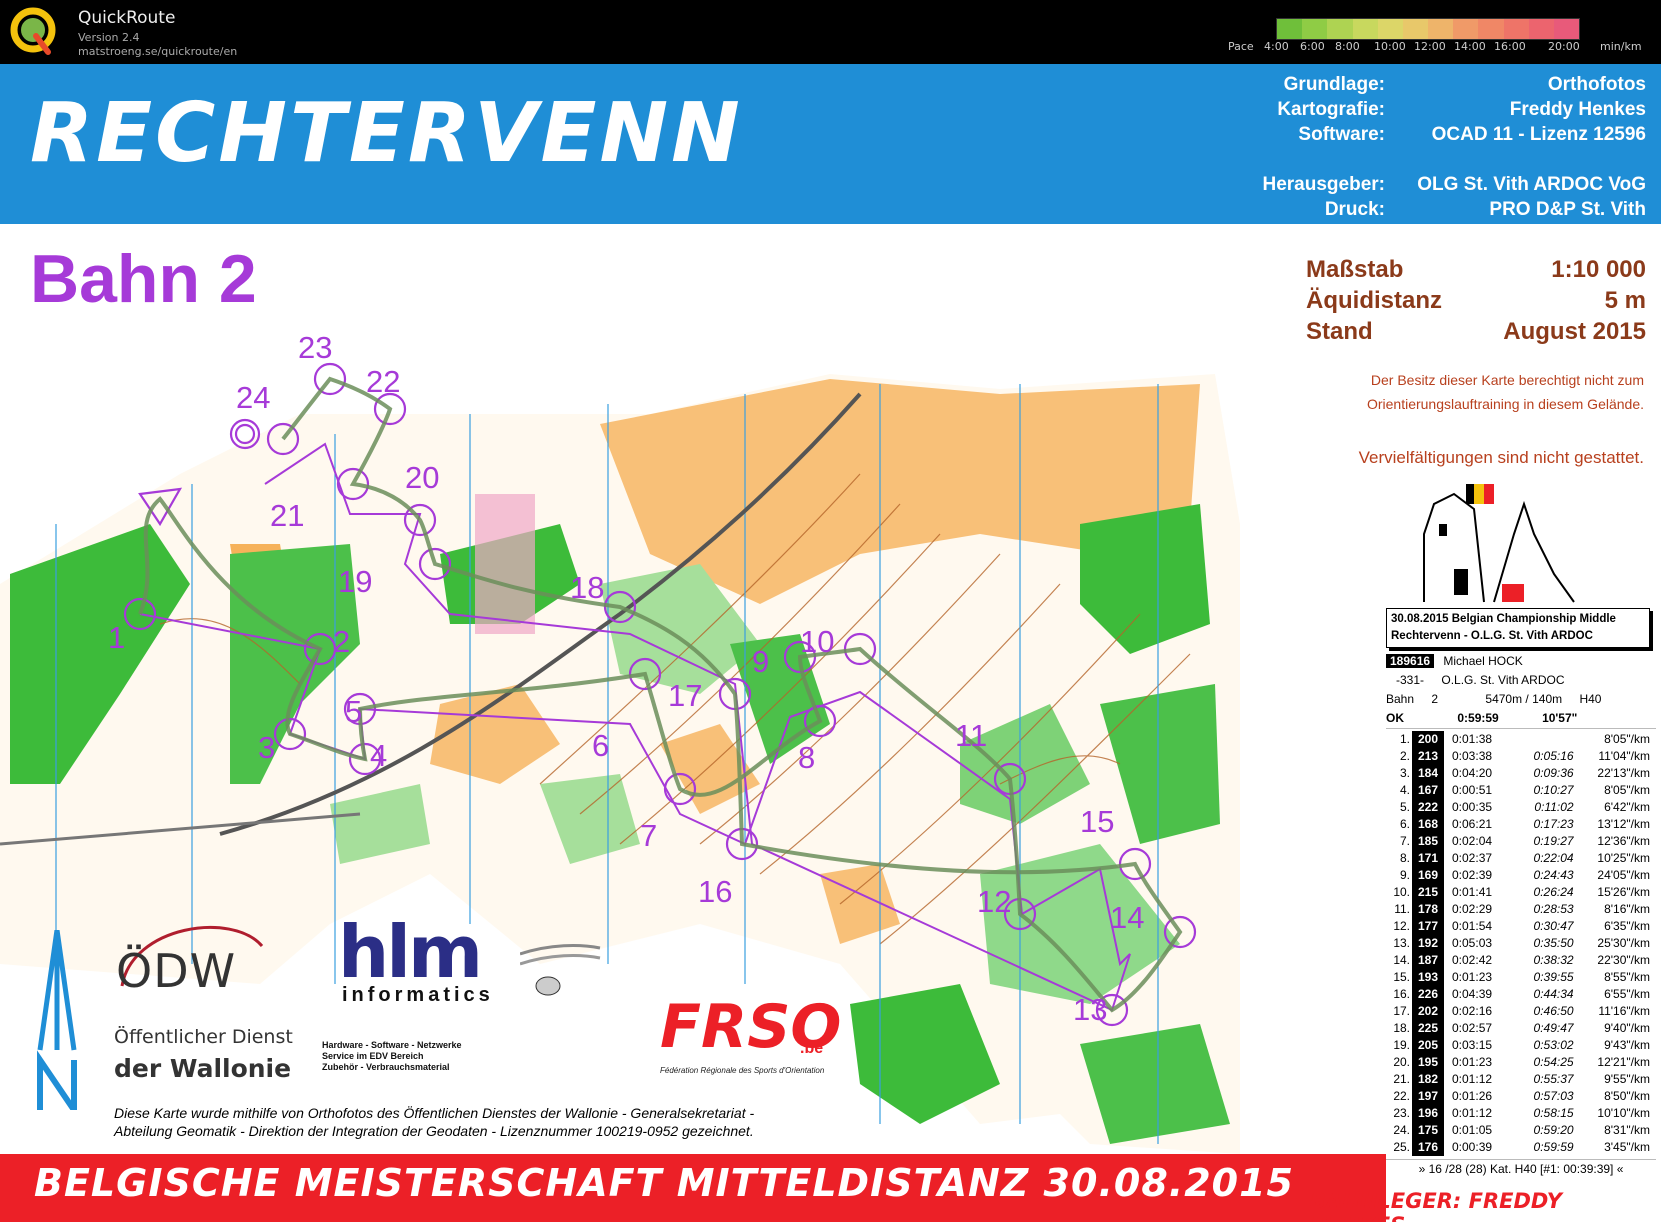 This screenshot has height=1222, width=1661. I want to click on credit-value: Orthofotos, so click(1596, 84).